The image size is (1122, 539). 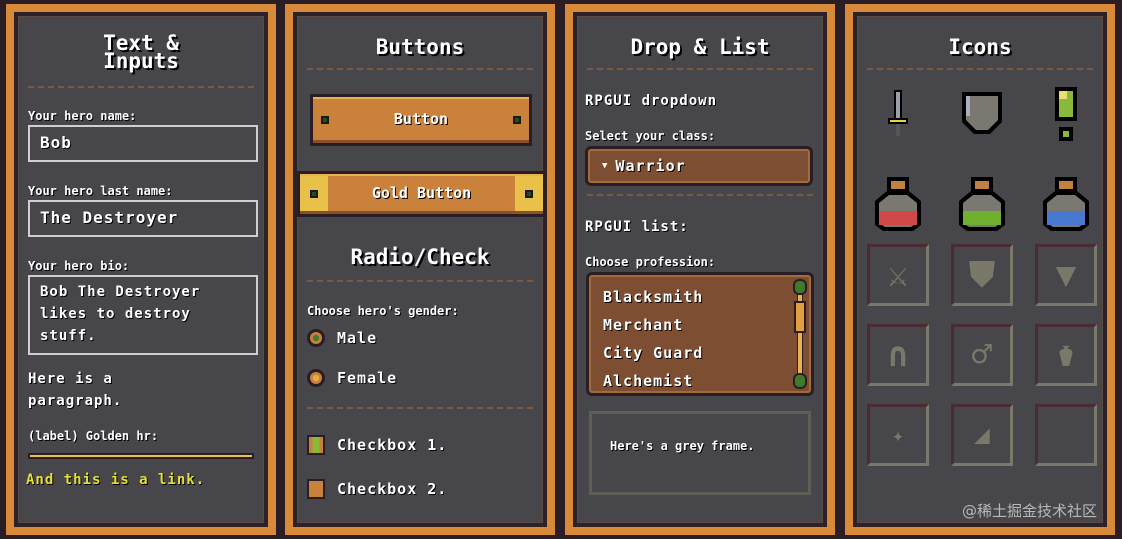 What do you see at coordinates (79, 266) in the screenshot?
I see `bio-label: Your hero bio:` at bounding box center [79, 266].